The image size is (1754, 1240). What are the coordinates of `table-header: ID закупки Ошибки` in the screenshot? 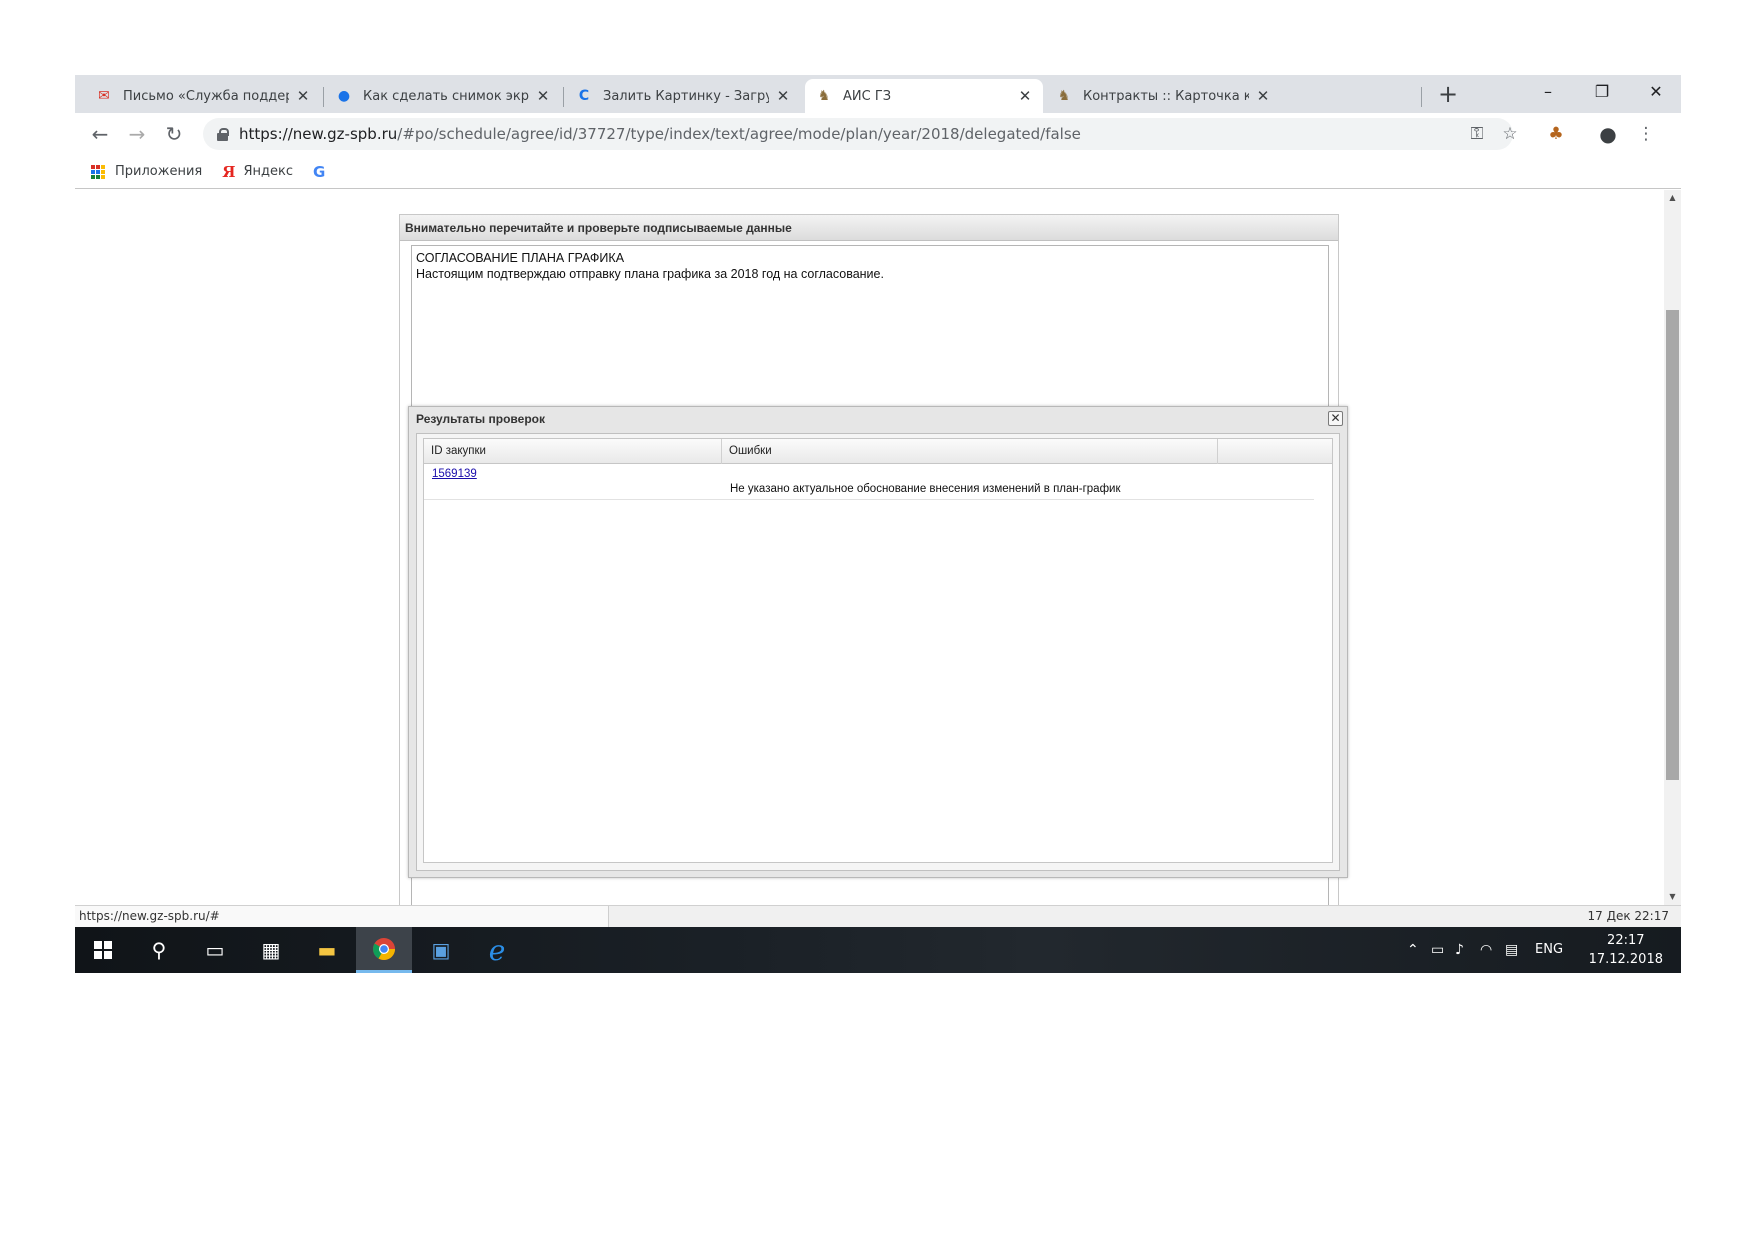 It's located at (878, 451).